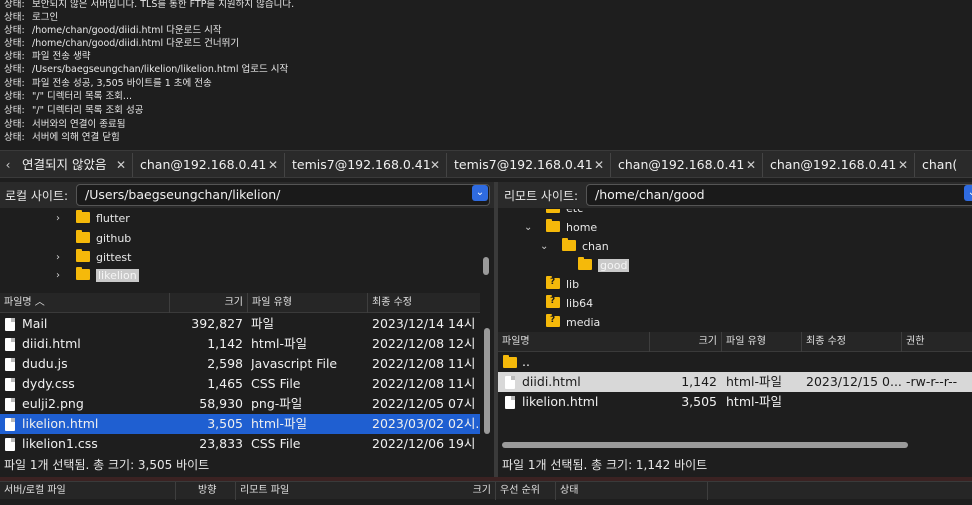 This screenshot has width=972, height=505. Describe the element at coordinates (283, 195) in the screenshot. I see `local-path-input: /Users/baegseungchan/likelion/` at that location.